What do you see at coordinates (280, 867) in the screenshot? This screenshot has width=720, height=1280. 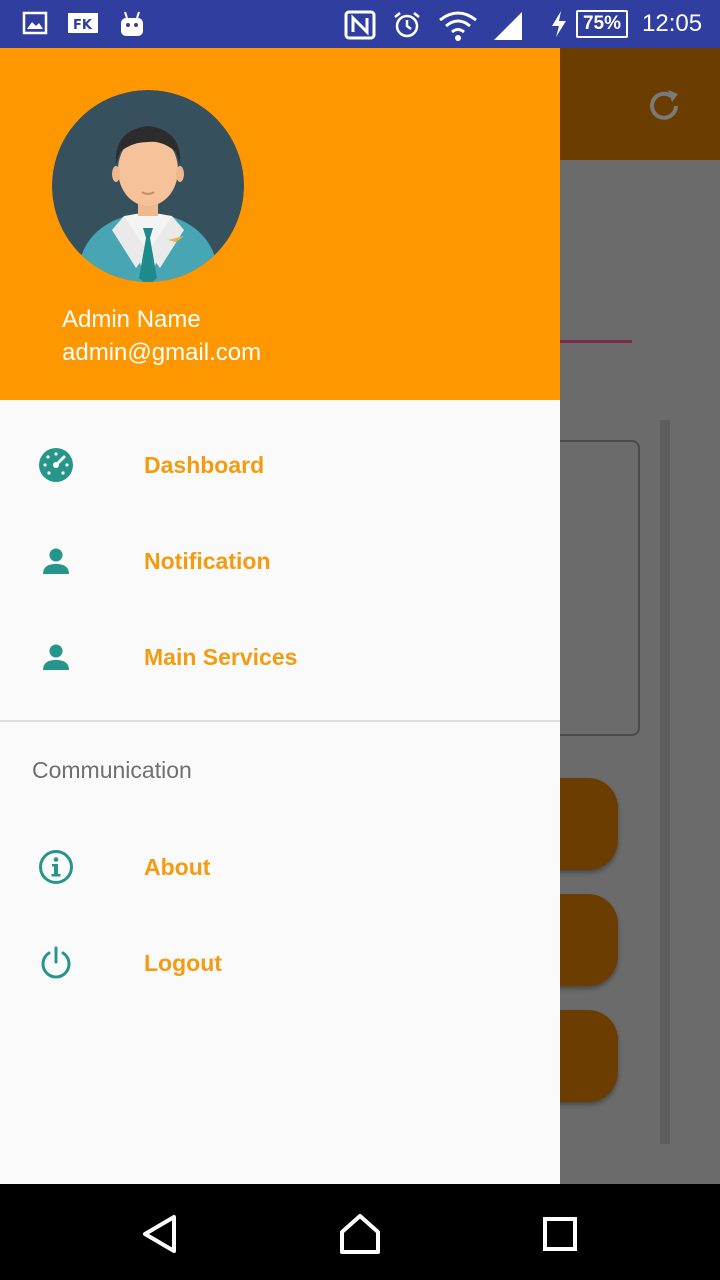 I see `menu-item-about: About` at bounding box center [280, 867].